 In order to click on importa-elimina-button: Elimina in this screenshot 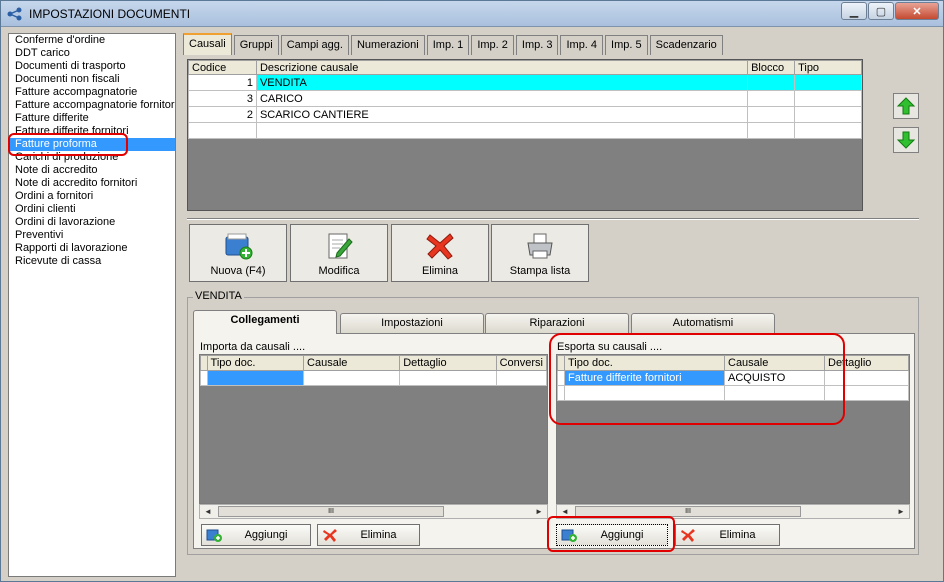, I will do `click(368, 535)`.